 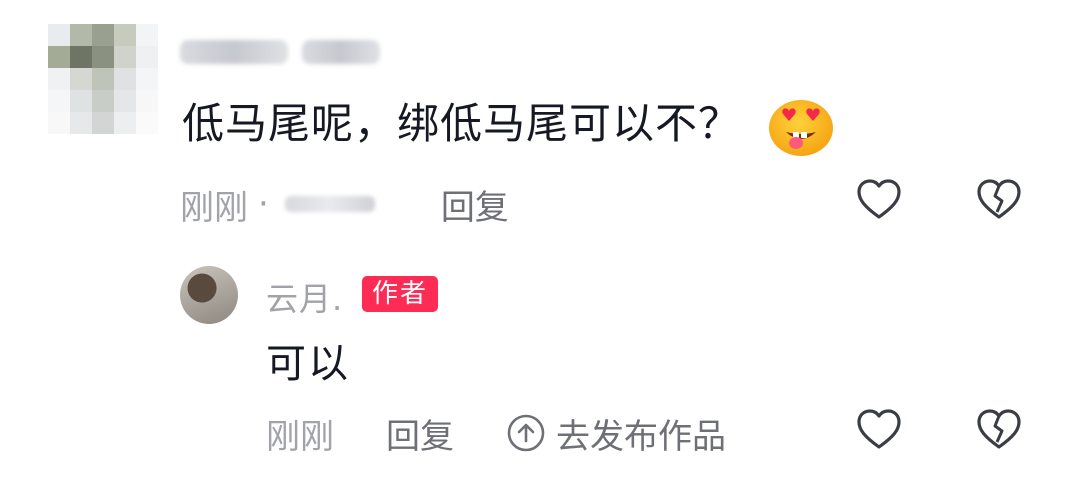 What do you see at coordinates (641, 436) in the screenshot?
I see `publish-label: 去发布作品` at bounding box center [641, 436].